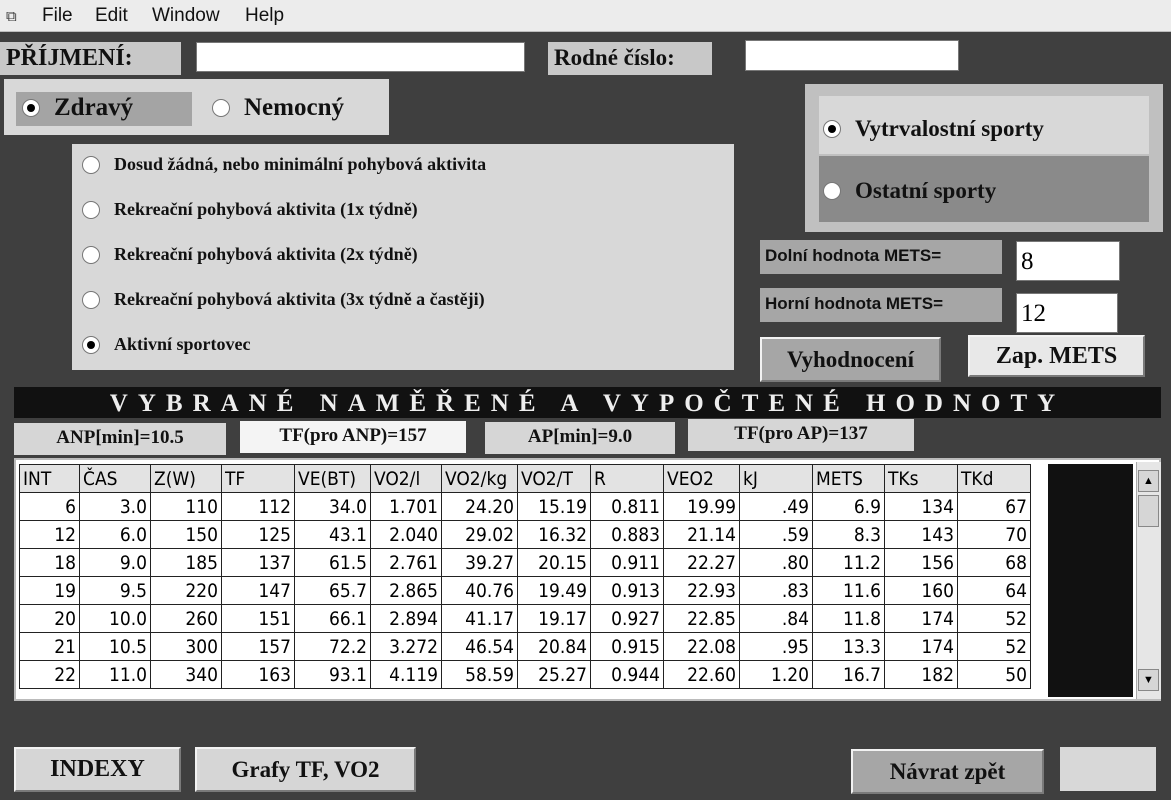  What do you see at coordinates (627, 506) in the screenshot?
I see `table-cell: 0.811` at bounding box center [627, 506].